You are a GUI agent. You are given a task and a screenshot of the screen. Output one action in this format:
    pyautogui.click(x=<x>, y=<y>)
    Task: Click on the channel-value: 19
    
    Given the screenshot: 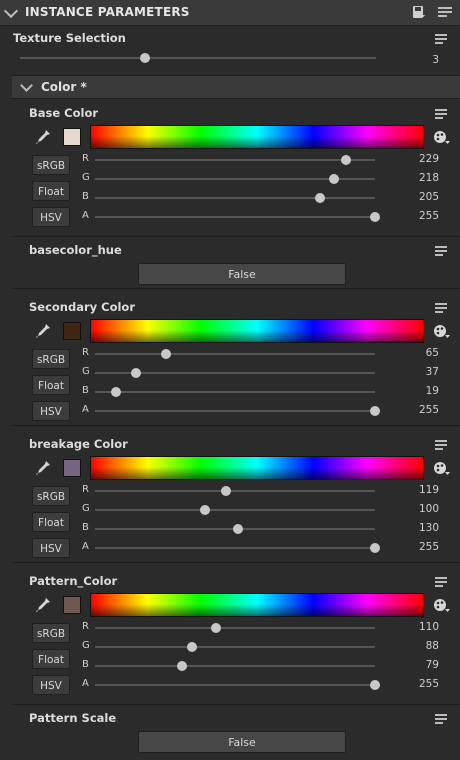 What is the action you would take?
    pyautogui.click(x=419, y=391)
    